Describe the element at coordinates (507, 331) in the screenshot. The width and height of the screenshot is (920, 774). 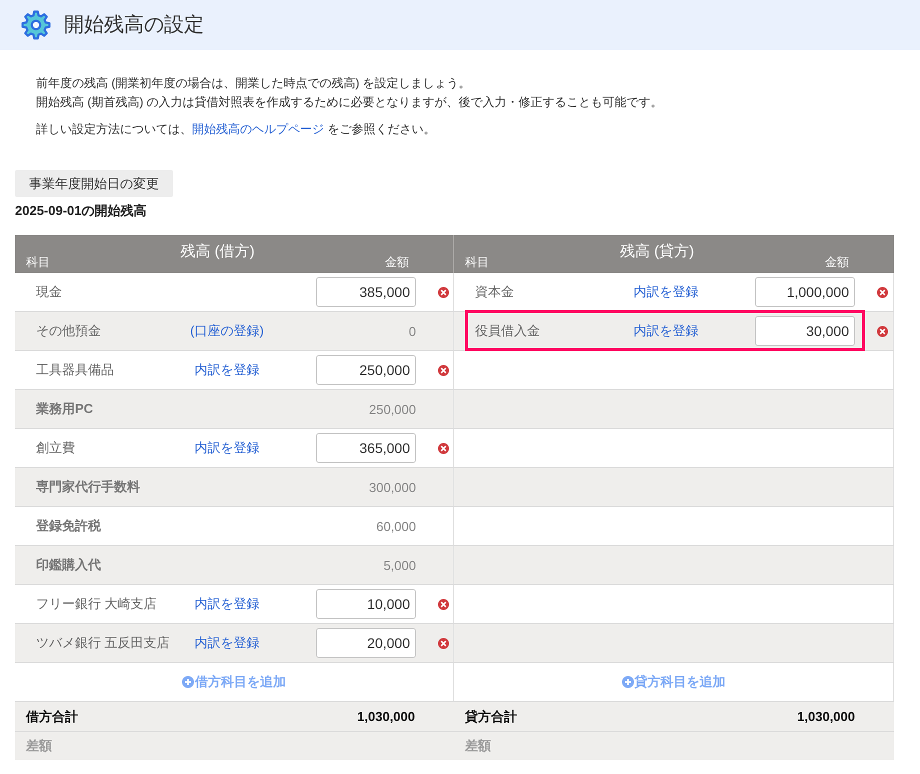
I see `account-name: 役員借入金` at that location.